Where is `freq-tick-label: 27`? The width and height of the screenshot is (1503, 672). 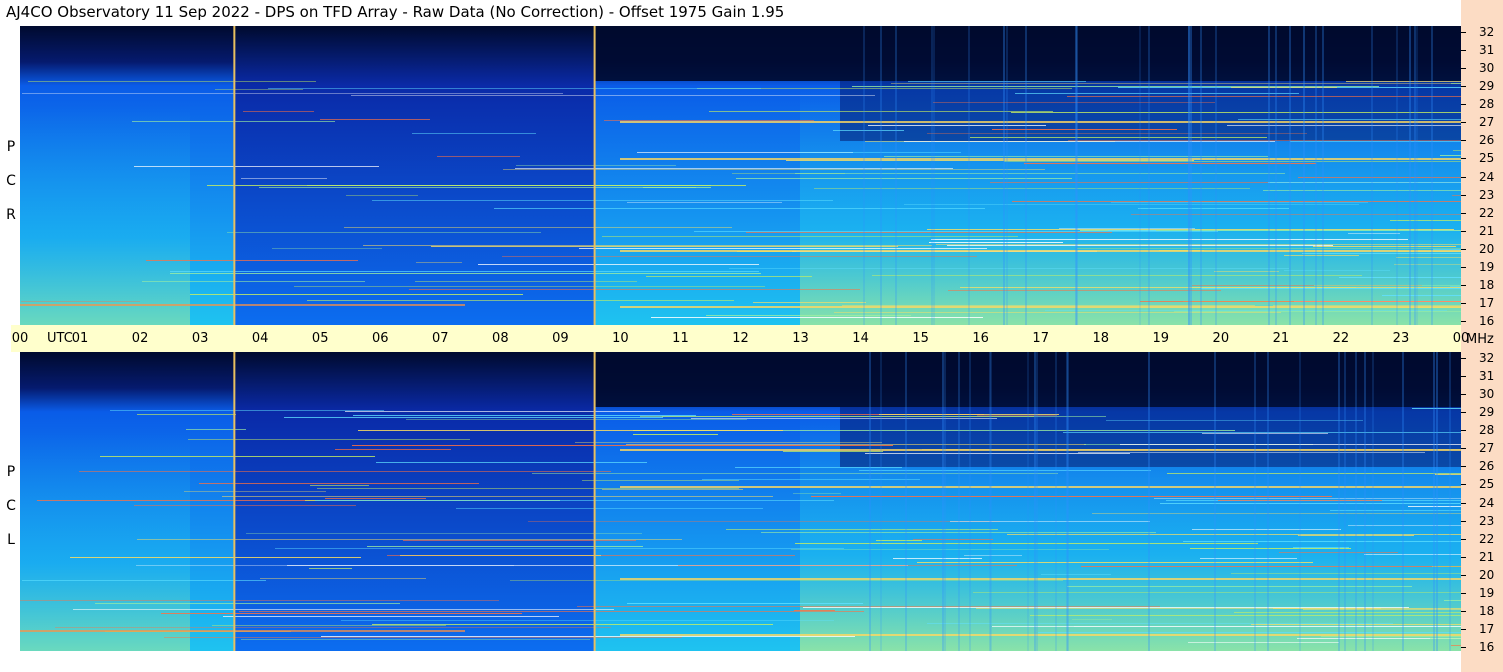 freq-tick-label: 27 is located at coordinates (1487, 122).